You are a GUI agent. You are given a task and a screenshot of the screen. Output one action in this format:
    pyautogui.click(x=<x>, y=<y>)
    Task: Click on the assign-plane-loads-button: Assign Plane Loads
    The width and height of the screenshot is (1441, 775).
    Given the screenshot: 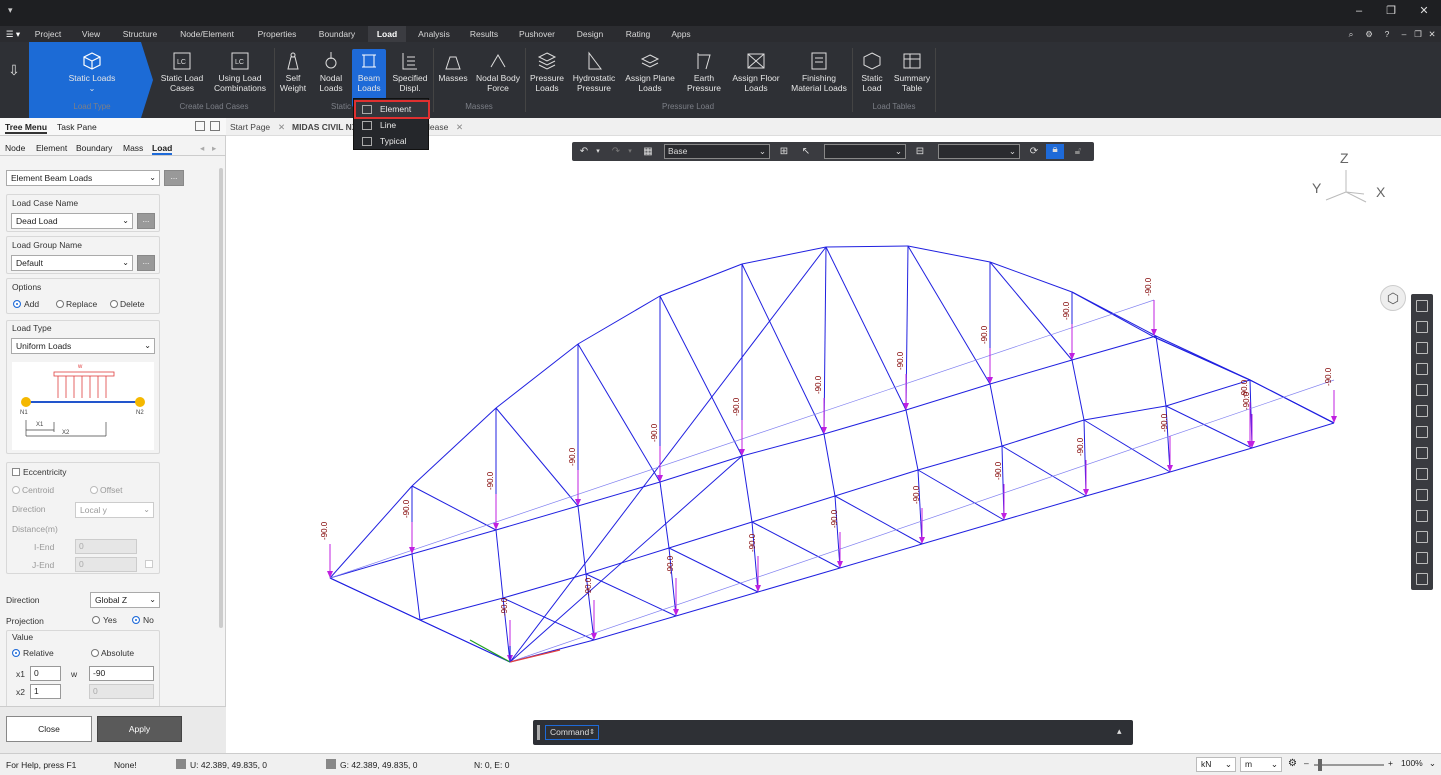 What is the action you would take?
    pyautogui.click(x=650, y=78)
    